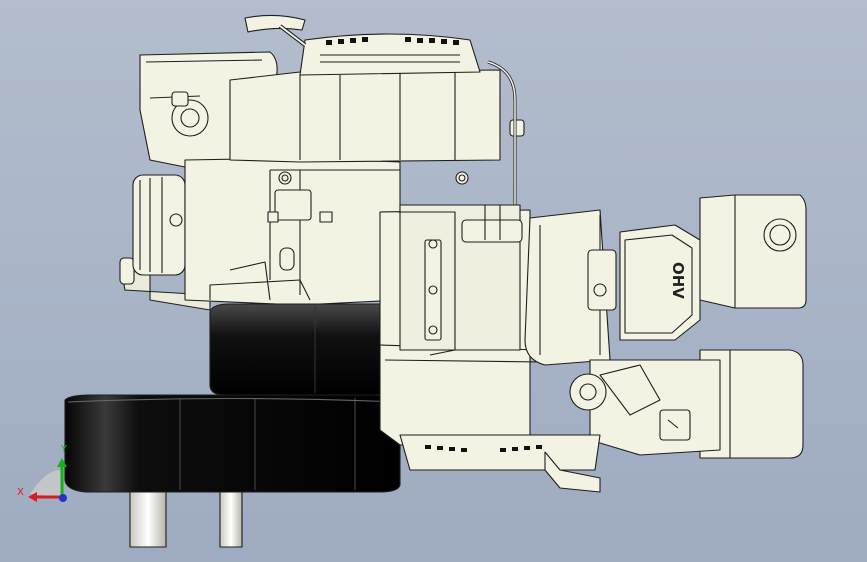 The width and height of the screenshot is (867, 562). I want to click on y-axis-label: Y, so click(64, 449).